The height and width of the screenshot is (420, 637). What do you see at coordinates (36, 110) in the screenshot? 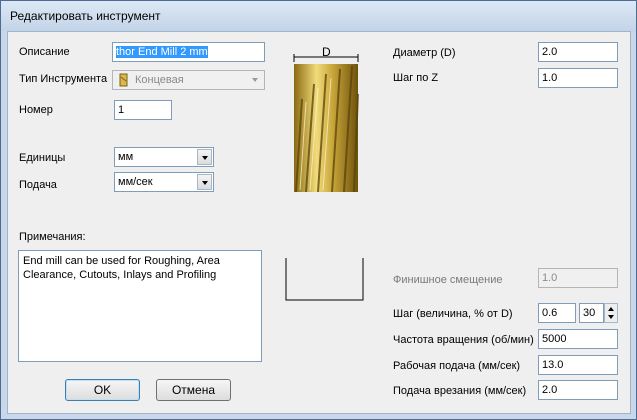
I see `number-label: Номер` at bounding box center [36, 110].